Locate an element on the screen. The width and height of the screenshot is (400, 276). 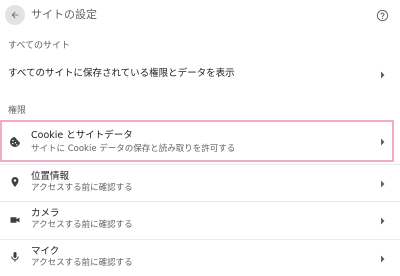
page-title: サイトの設定 is located at coordinates (64, 14).